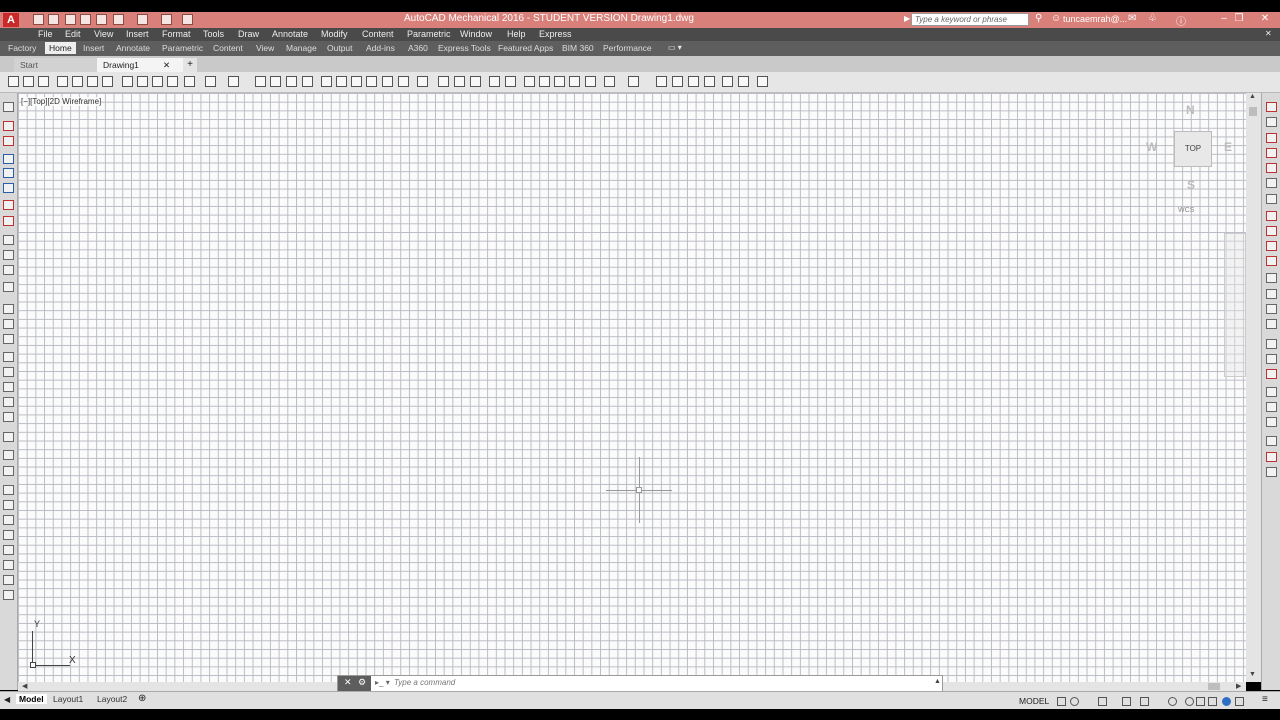  What do you see at coordinates (1271, 374) in the screenshot?
I see `spline-edit-icon` at bounding box center [1271, 374].